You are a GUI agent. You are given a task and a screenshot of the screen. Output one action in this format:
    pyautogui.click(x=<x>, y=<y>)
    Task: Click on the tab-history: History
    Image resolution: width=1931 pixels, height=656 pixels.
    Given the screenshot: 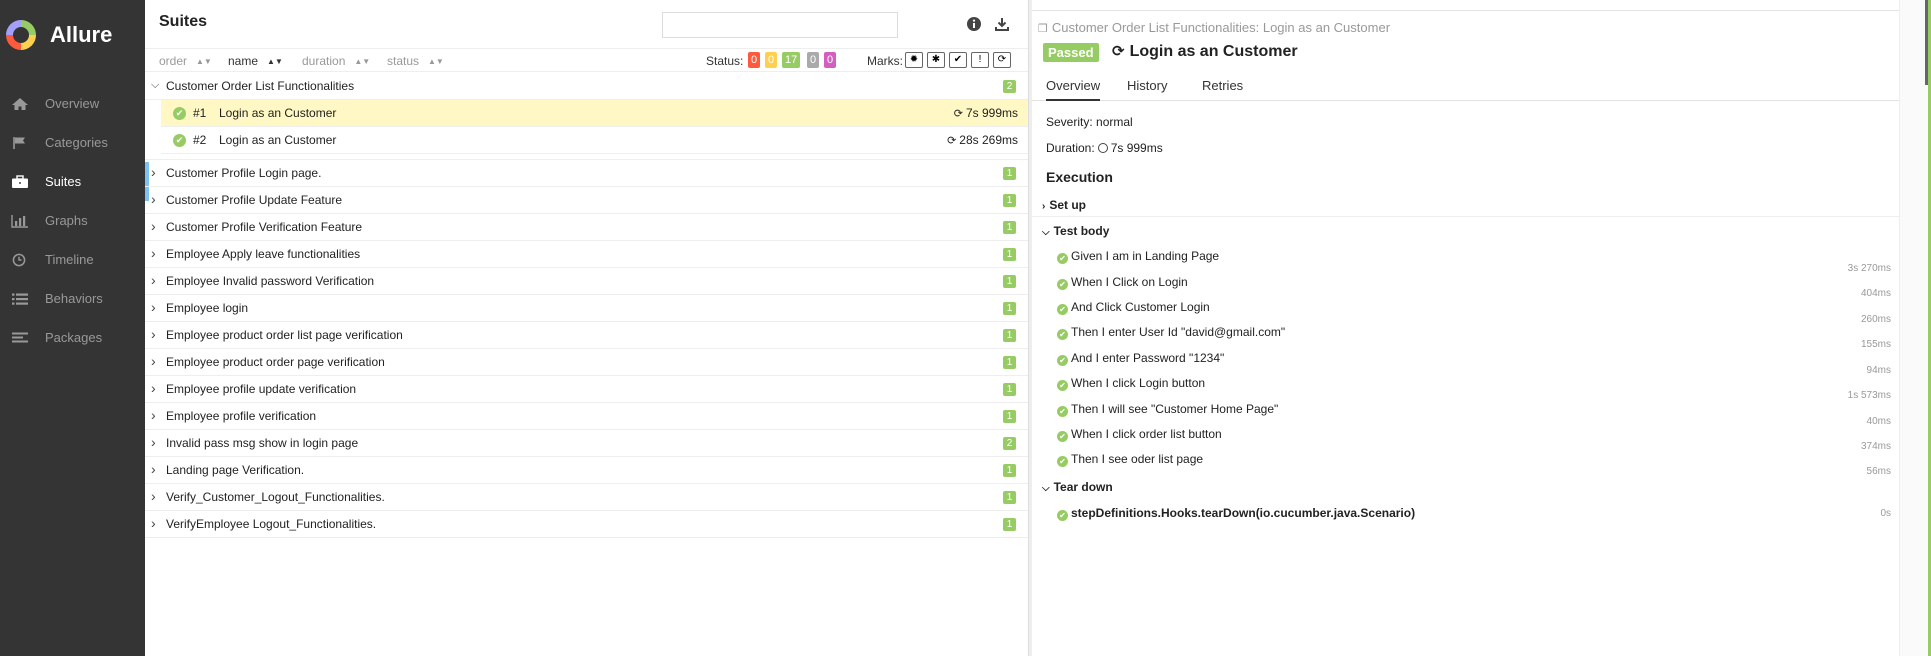 What is the action you would take?
    pyautogui.click(x=1147, y=85)
    